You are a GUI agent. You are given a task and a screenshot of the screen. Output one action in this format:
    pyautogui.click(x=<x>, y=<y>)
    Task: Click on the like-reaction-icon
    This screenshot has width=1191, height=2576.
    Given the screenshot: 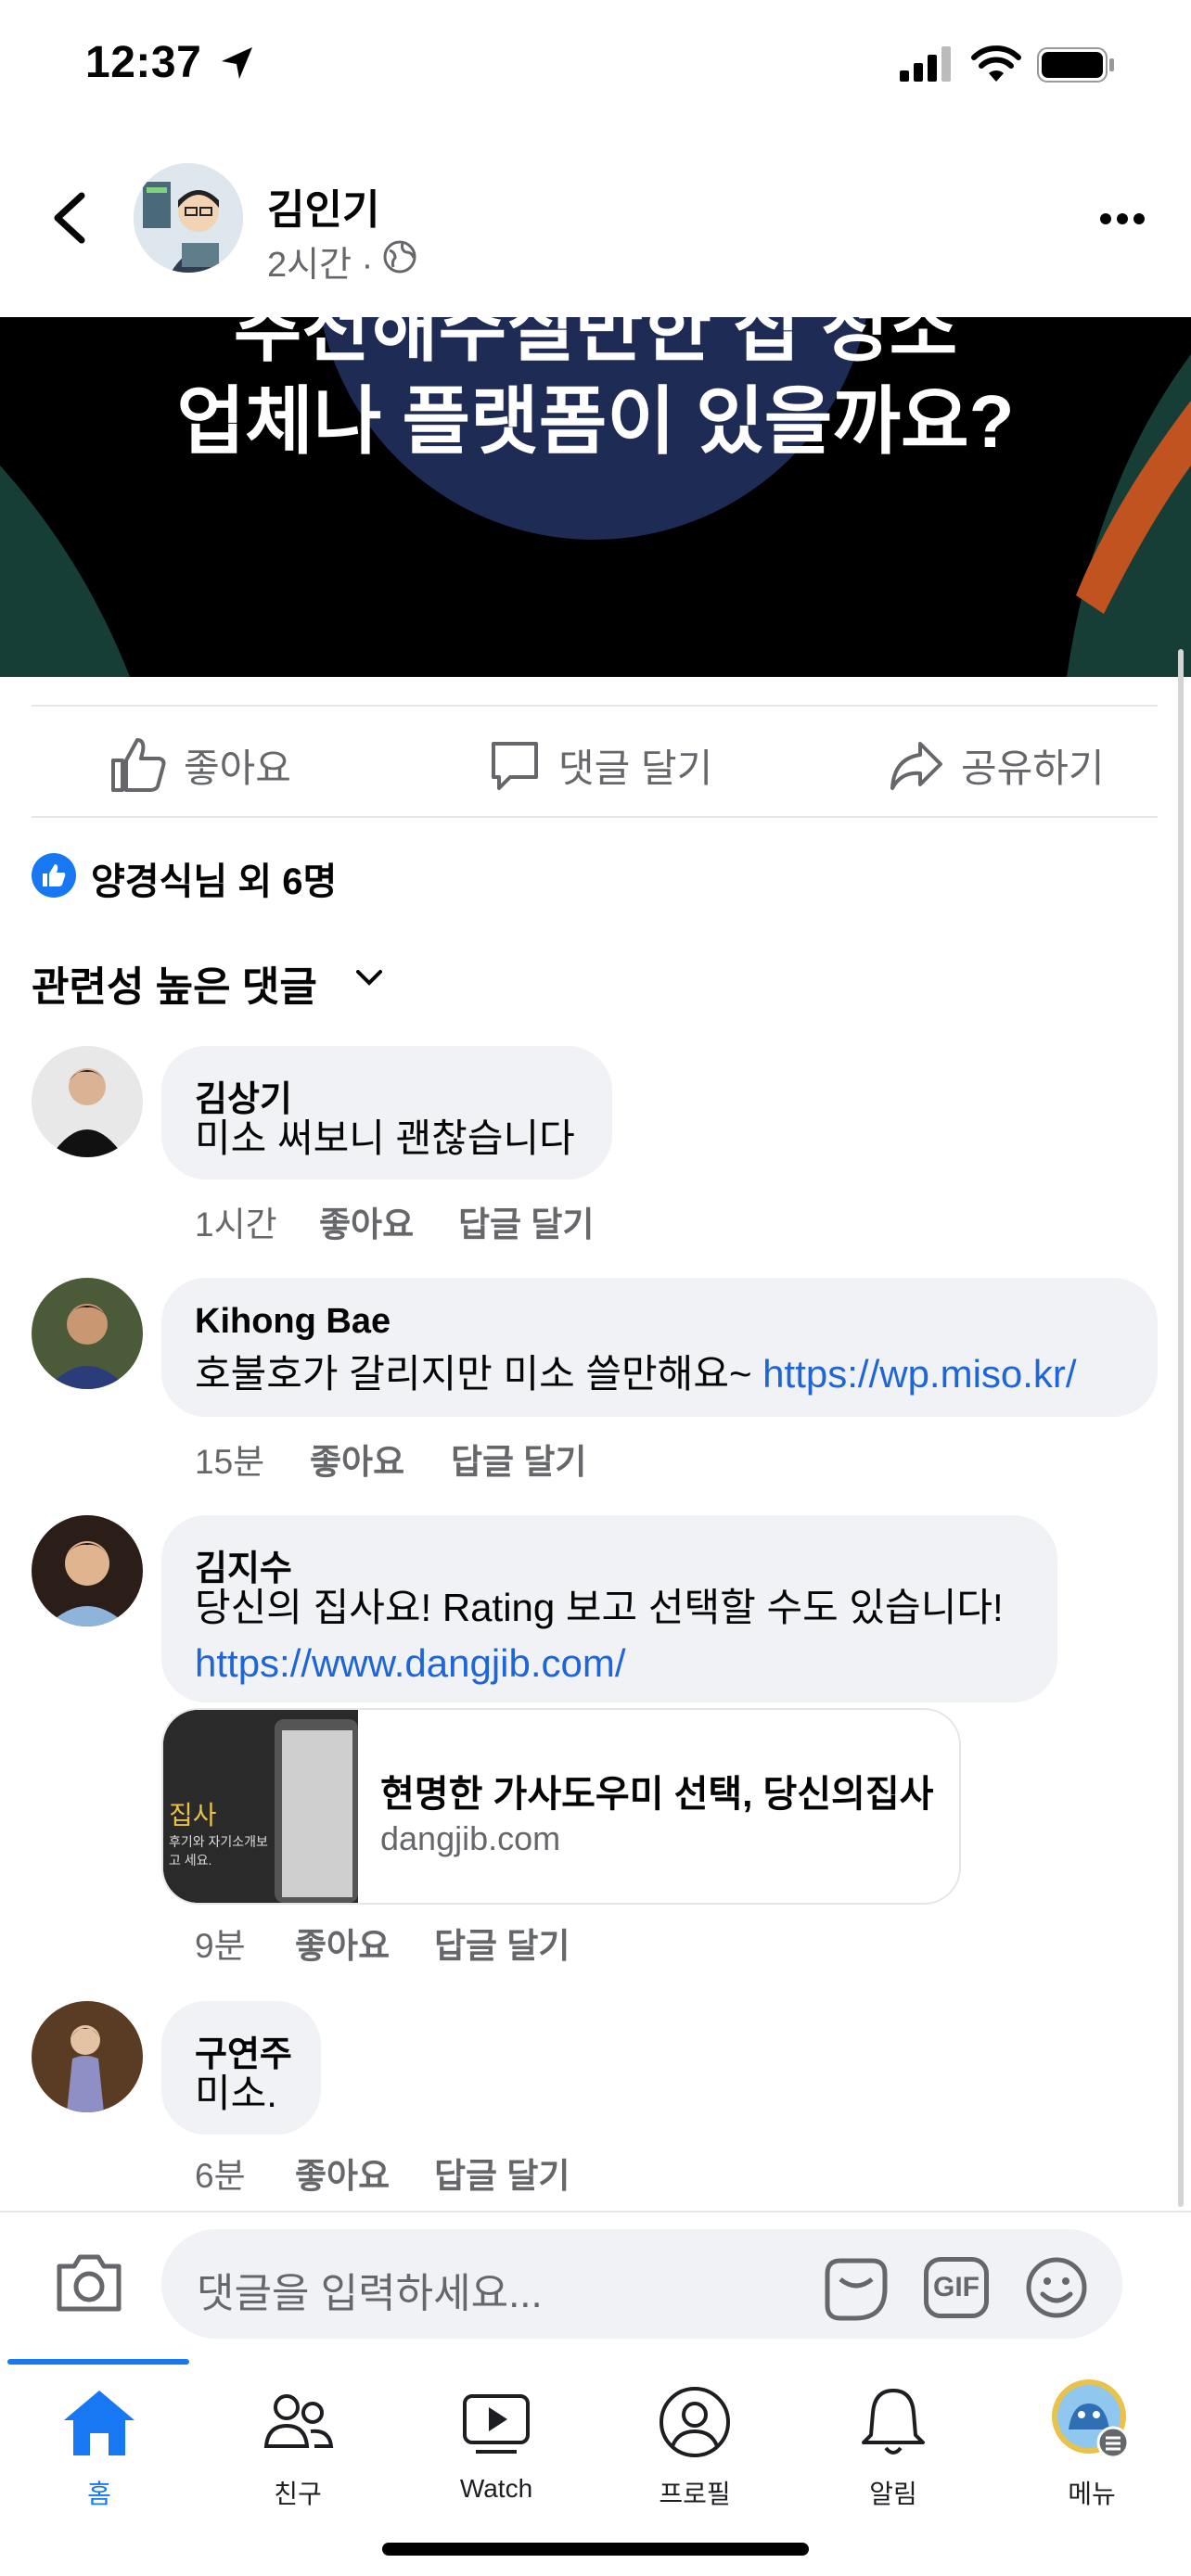 What is the action you would take?
    pyautogui.click(x=54, y=876)
    